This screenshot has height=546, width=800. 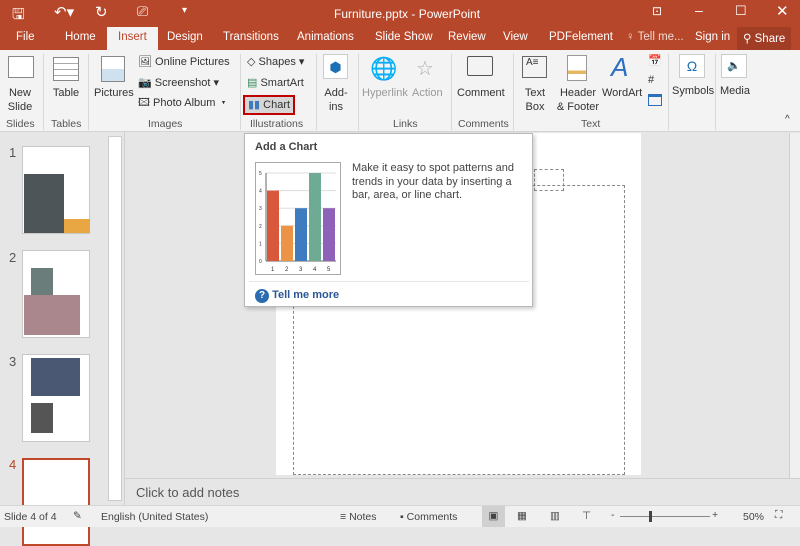 I want to click on maximize-button: ☐, so click(x=741, y=11).